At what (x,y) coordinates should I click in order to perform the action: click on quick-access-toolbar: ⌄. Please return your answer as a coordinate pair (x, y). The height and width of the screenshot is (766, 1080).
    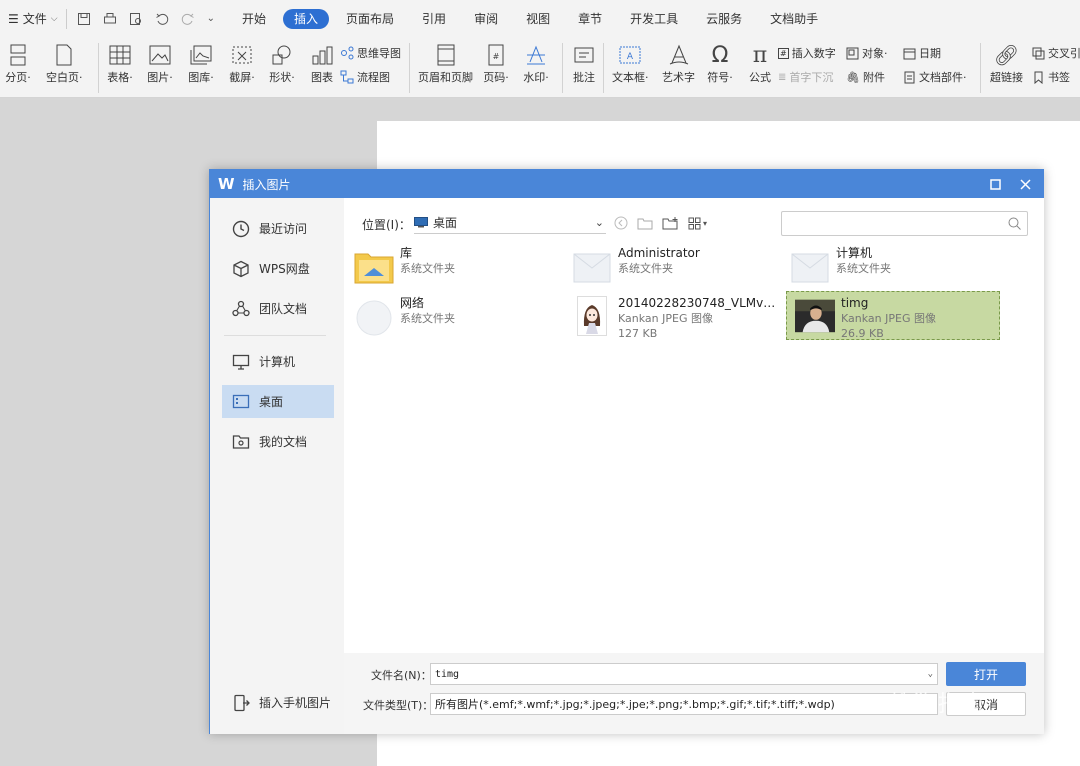
    Looking at the image, I should click on (146, 19).